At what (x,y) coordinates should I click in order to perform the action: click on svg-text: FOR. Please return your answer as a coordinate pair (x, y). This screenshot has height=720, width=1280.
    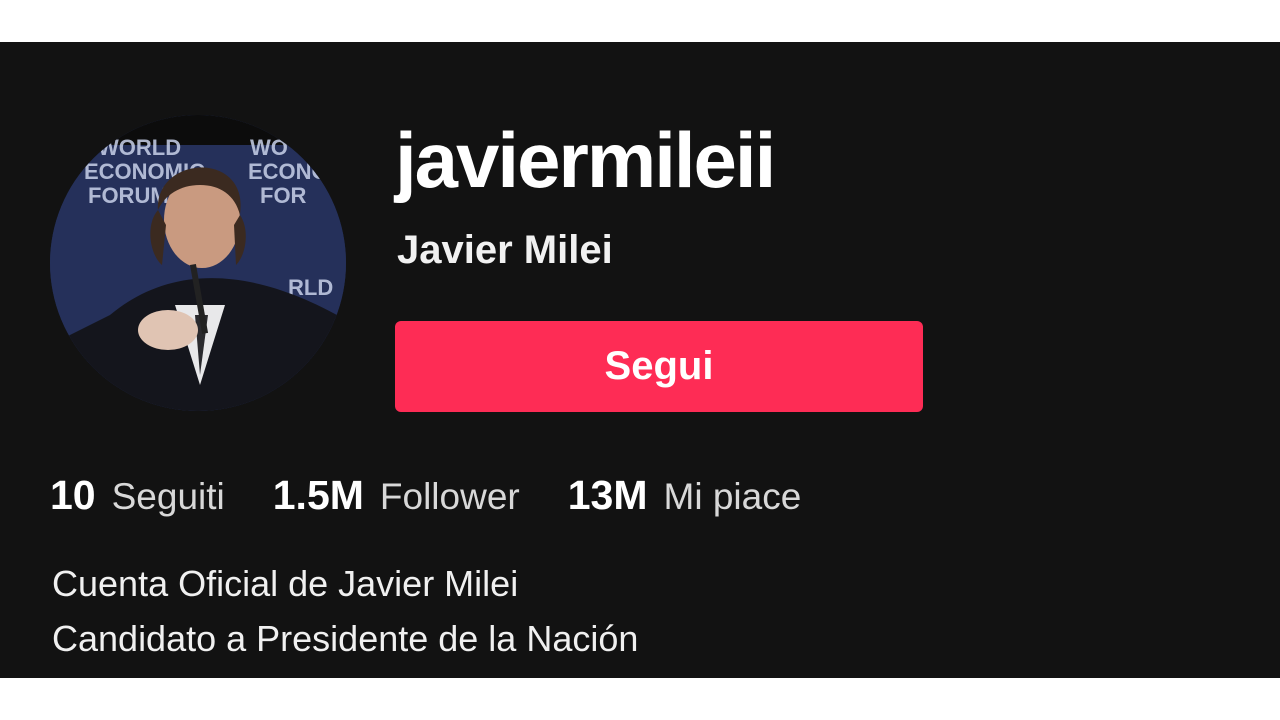
    Looking at the image, I should click on (283, 195).